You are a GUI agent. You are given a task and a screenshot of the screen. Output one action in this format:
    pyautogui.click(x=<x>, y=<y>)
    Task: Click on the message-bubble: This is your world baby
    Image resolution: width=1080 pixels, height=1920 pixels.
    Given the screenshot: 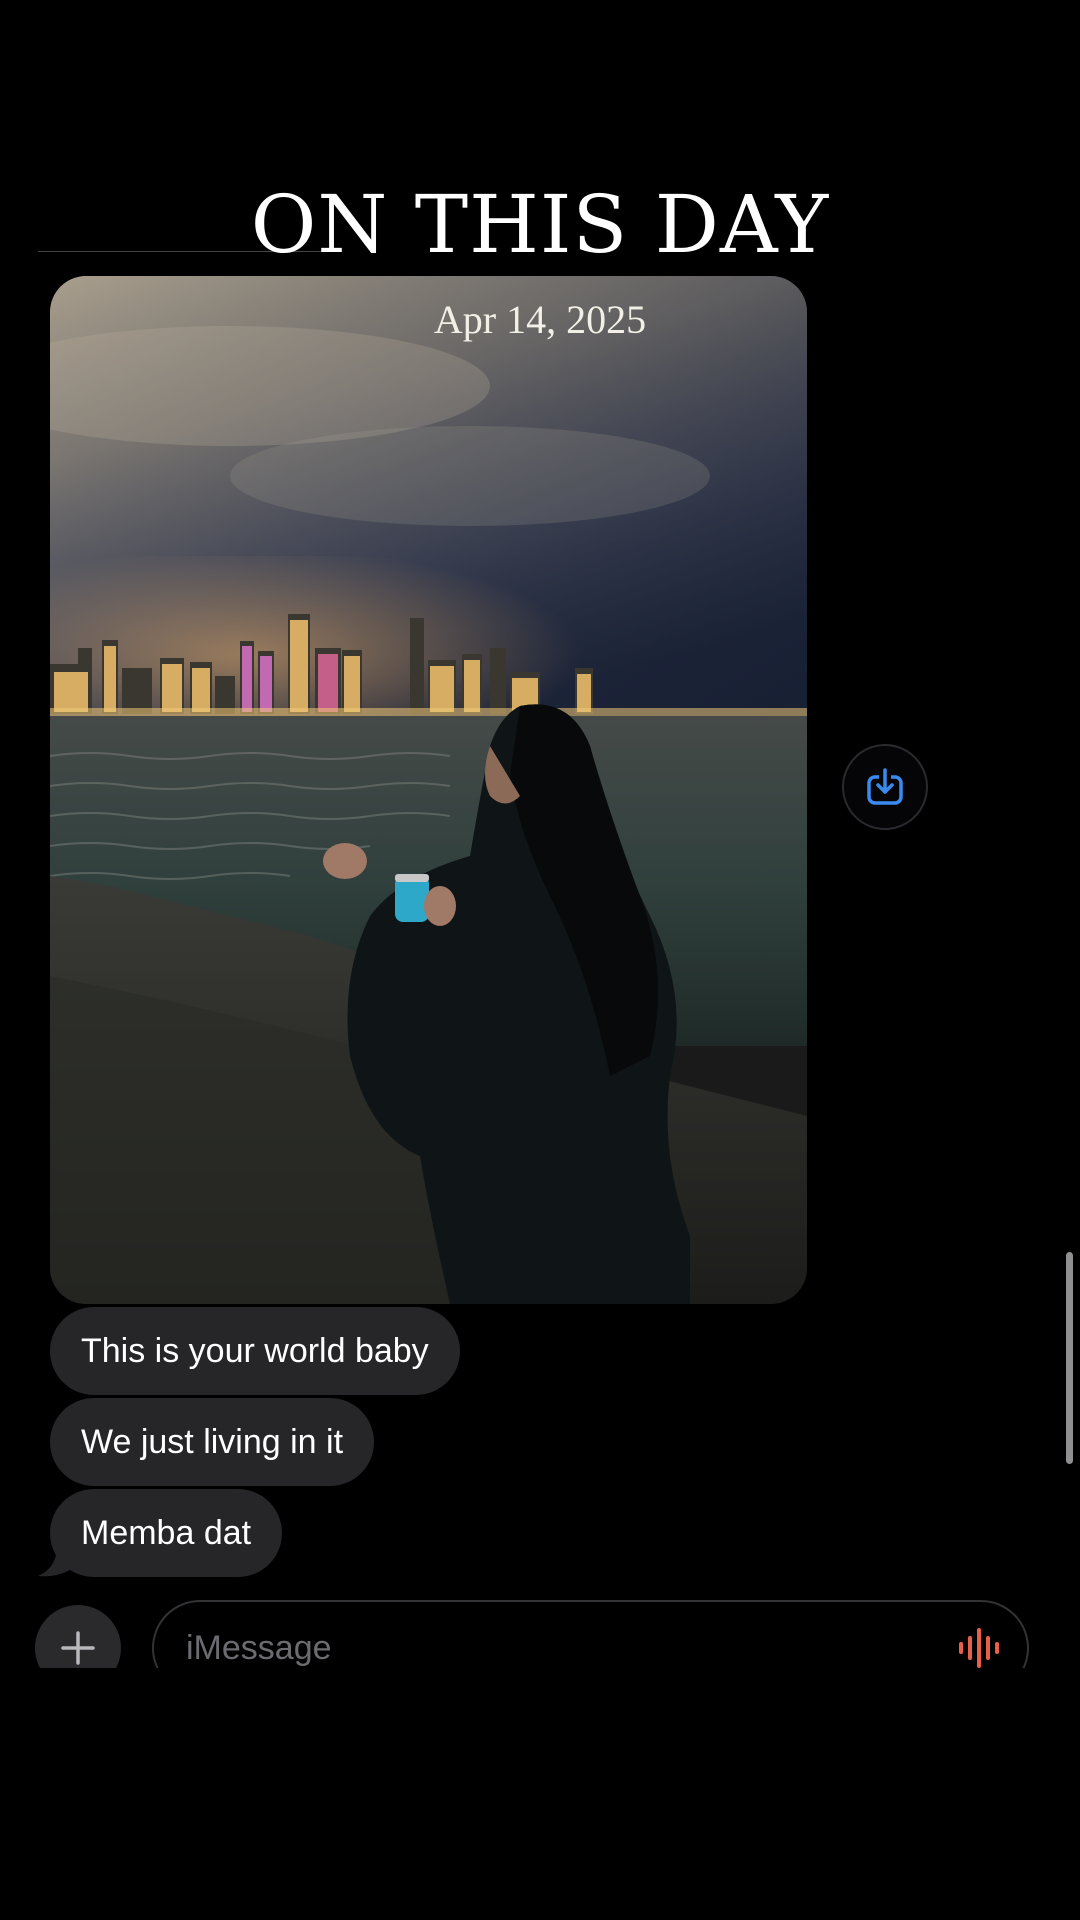 What is the action you would take?
    pyautogui.click(x=255, y=1351)
    